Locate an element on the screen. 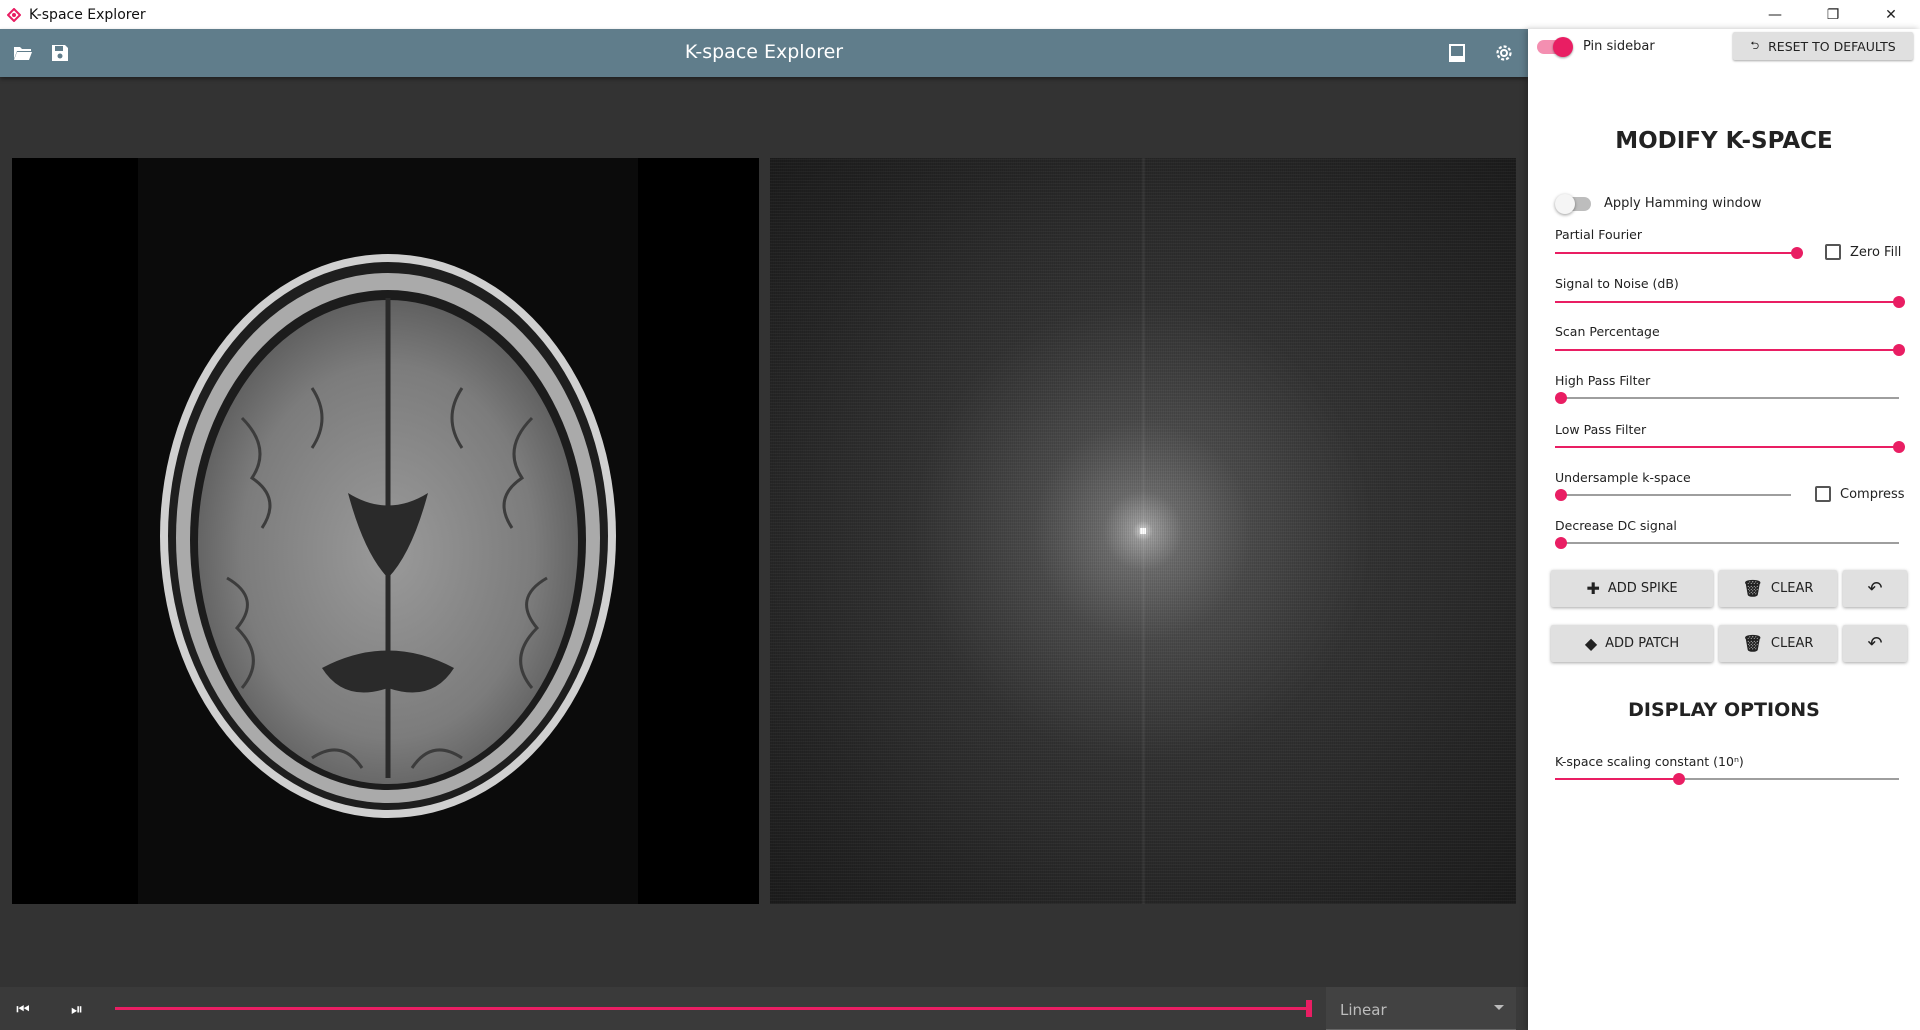 The width and height of the screenshot is (1920, 1030). app-title: K-space Explorer is located at coordinates (764, 52).